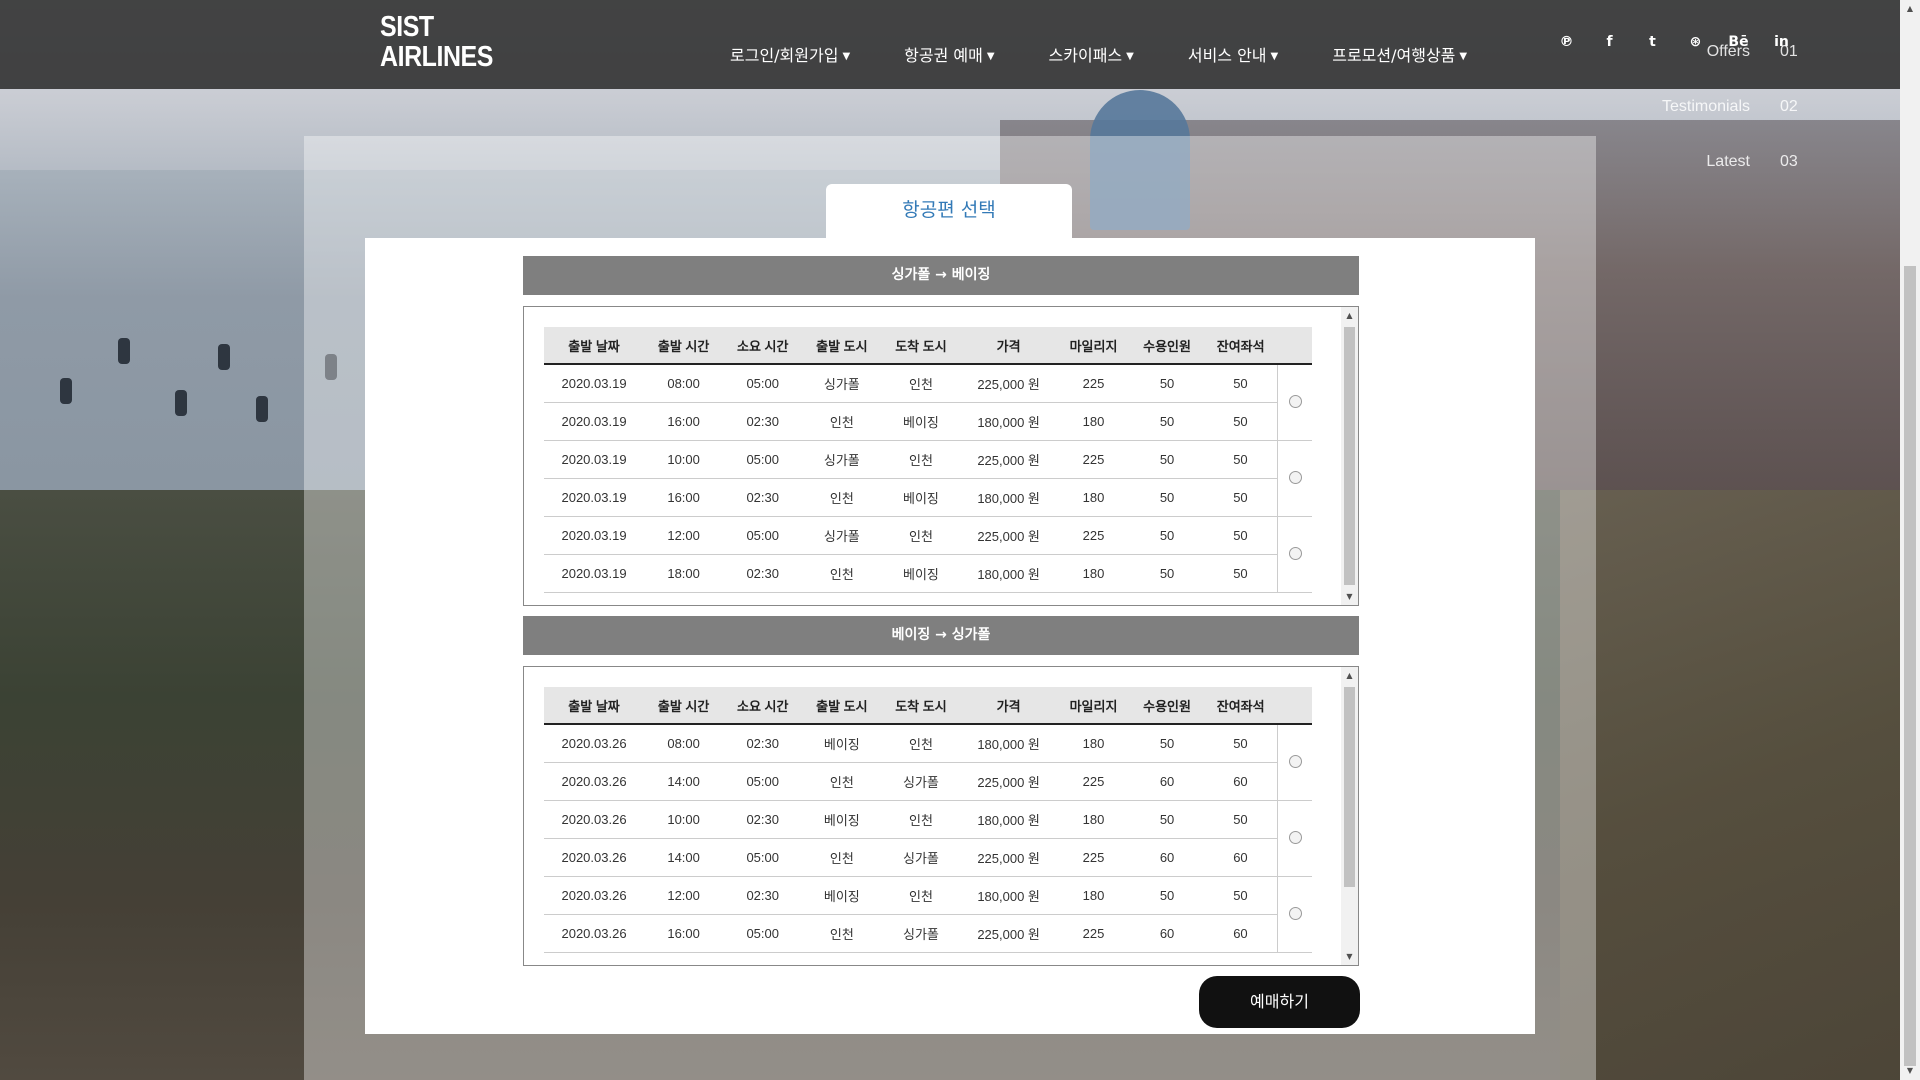 The width and height of the screenshot is (1920, 1080). Describe the element at coordinates (763, 706) in the screenshot. I see `column-header: 소요 시간` at that location.